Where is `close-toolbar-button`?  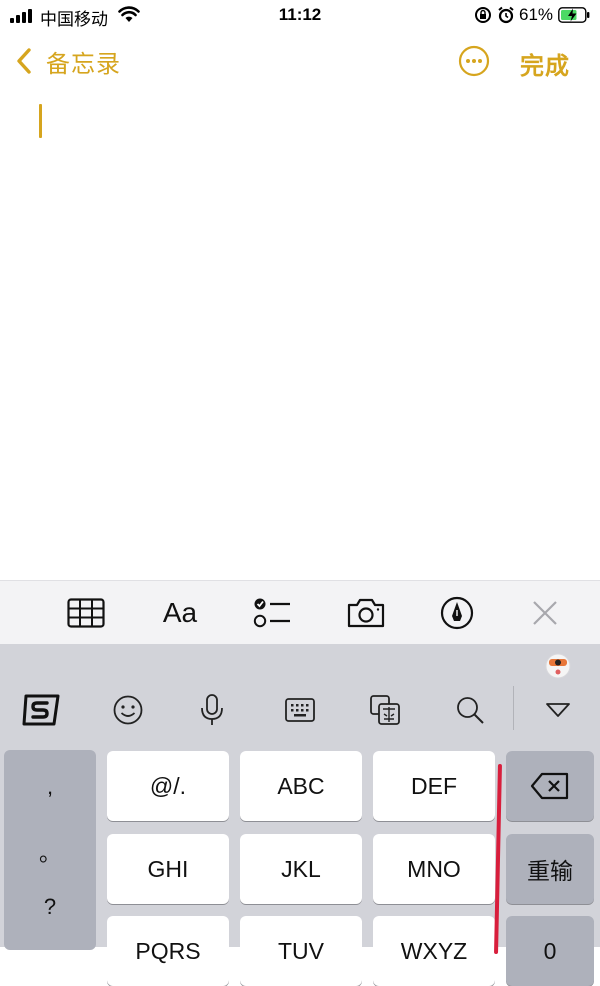
close-toolbar-button is located at coordinates (545, 613).